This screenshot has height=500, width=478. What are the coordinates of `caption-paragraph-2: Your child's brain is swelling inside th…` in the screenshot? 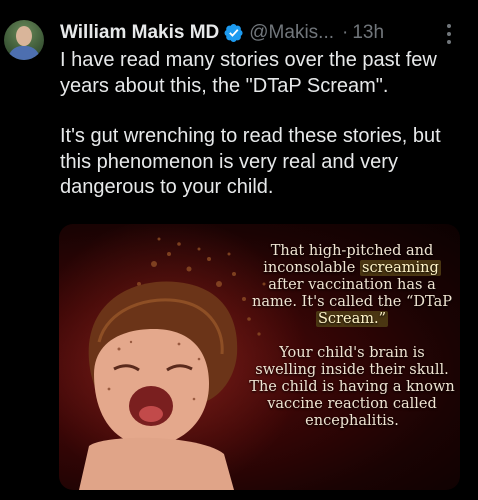 It's located at (352, 387).